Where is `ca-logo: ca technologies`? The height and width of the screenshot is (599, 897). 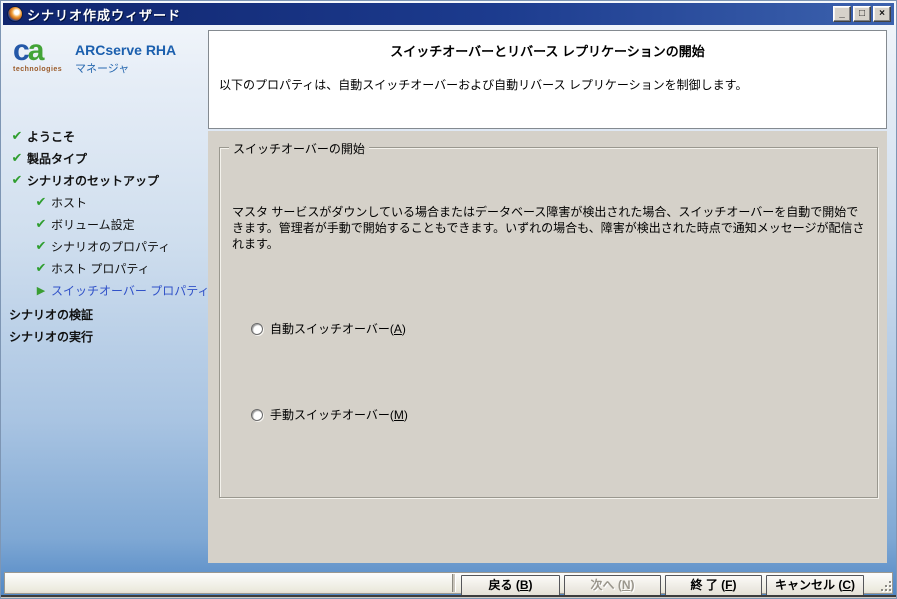
ca-logo: ca technologies is located at coordinates (39, 59).